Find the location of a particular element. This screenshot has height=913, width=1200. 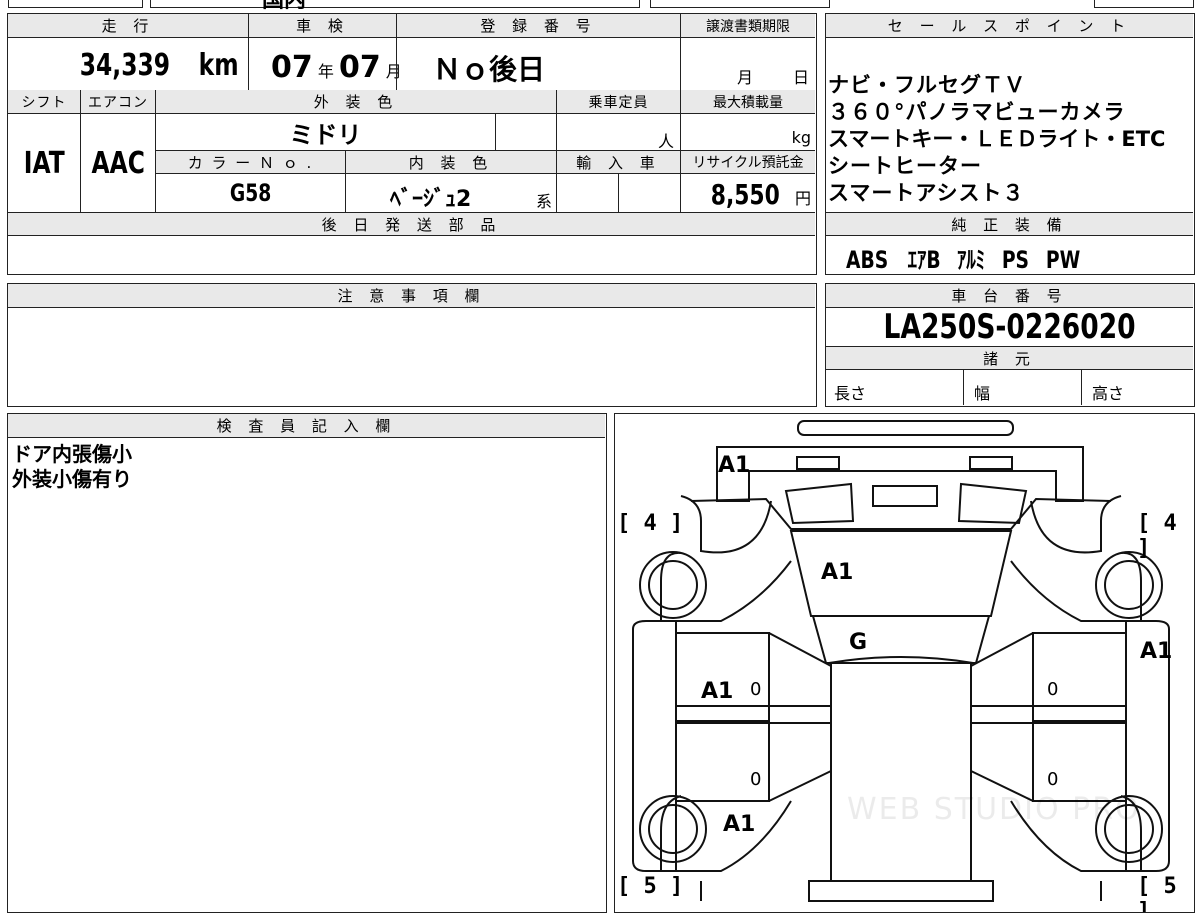

equipment-item: ｱﾙﾐ is located at coordinates (971, 260).